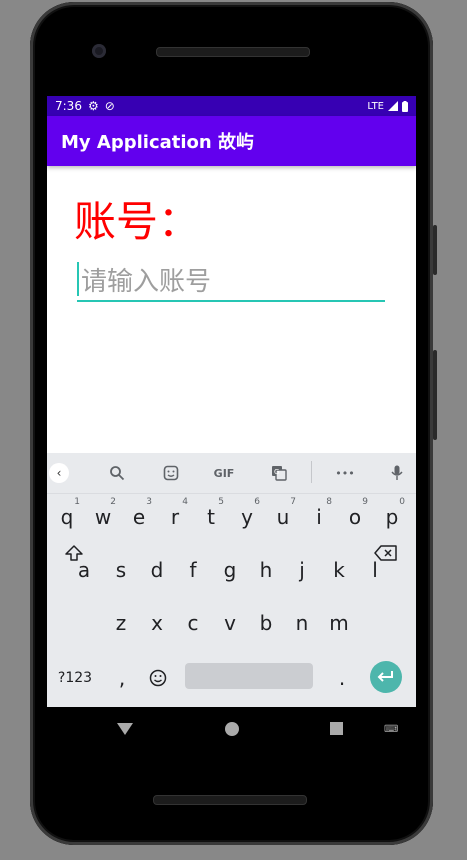  What do you see at coordinates (375, 106) in the screenshot?
I see `network-type: LTE` at bounding box center [375, 106].